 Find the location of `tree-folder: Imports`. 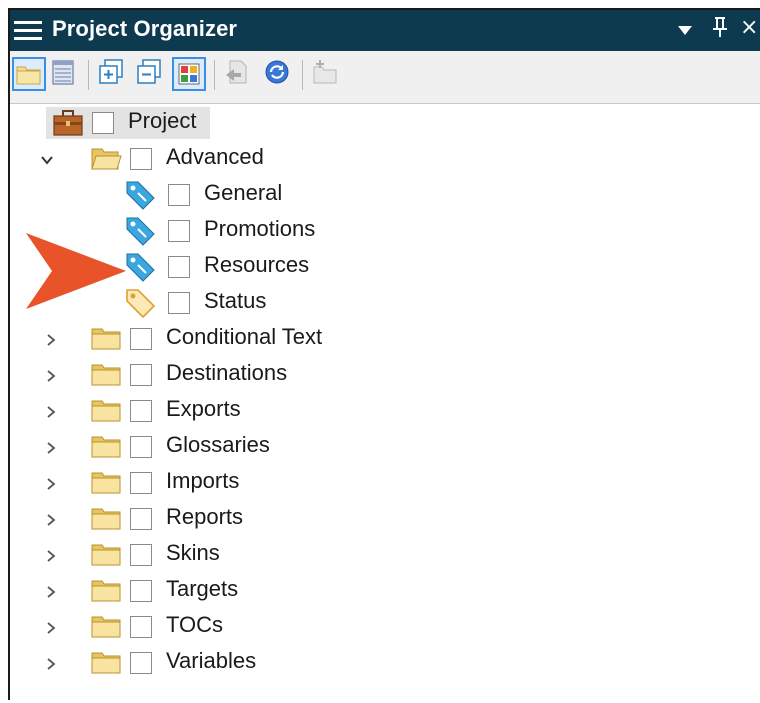

tree-folder: Imports is located at coordinates (360, 483).